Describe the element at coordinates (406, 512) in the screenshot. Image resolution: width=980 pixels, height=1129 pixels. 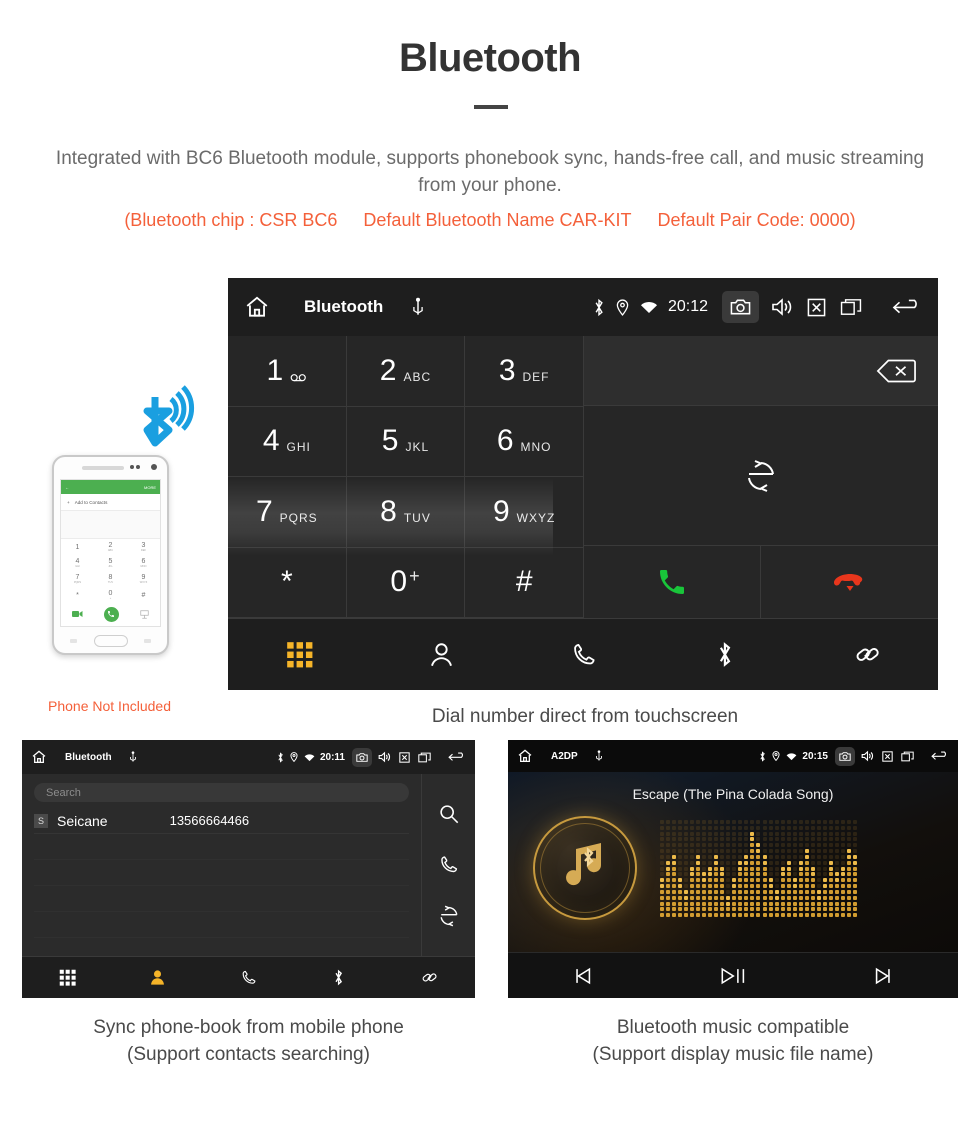
I see `dial-key-8: 8 TUV` at that location.